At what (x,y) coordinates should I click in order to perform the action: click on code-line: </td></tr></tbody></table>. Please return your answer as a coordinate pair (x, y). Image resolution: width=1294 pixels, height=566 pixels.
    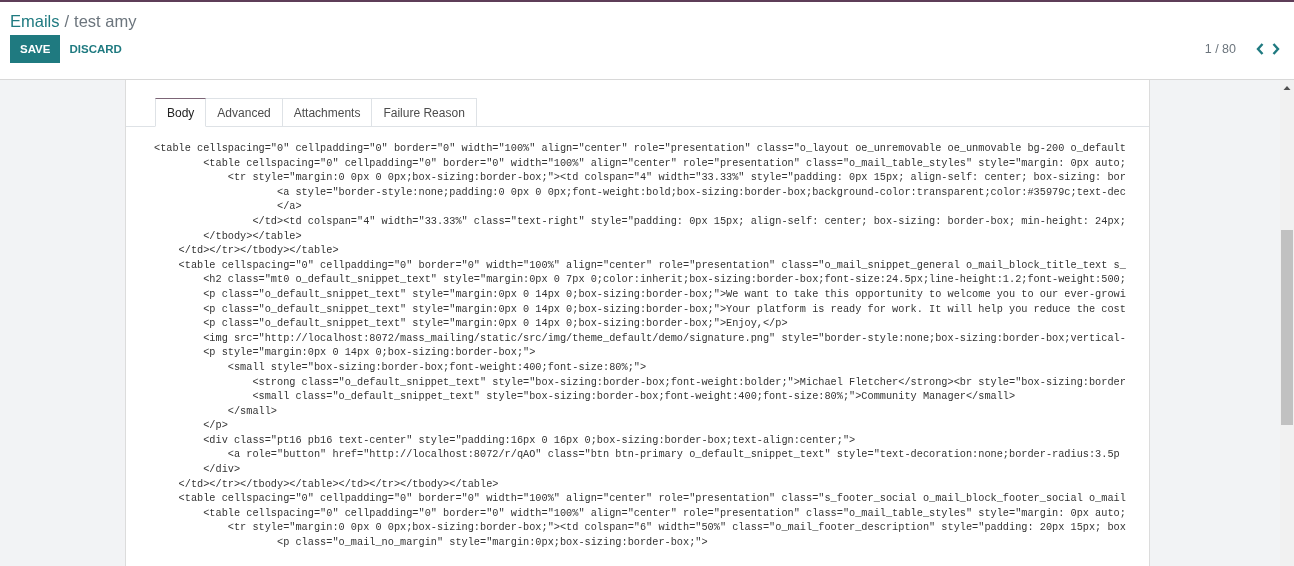
    Looking at the image, I should click on (258, 250).